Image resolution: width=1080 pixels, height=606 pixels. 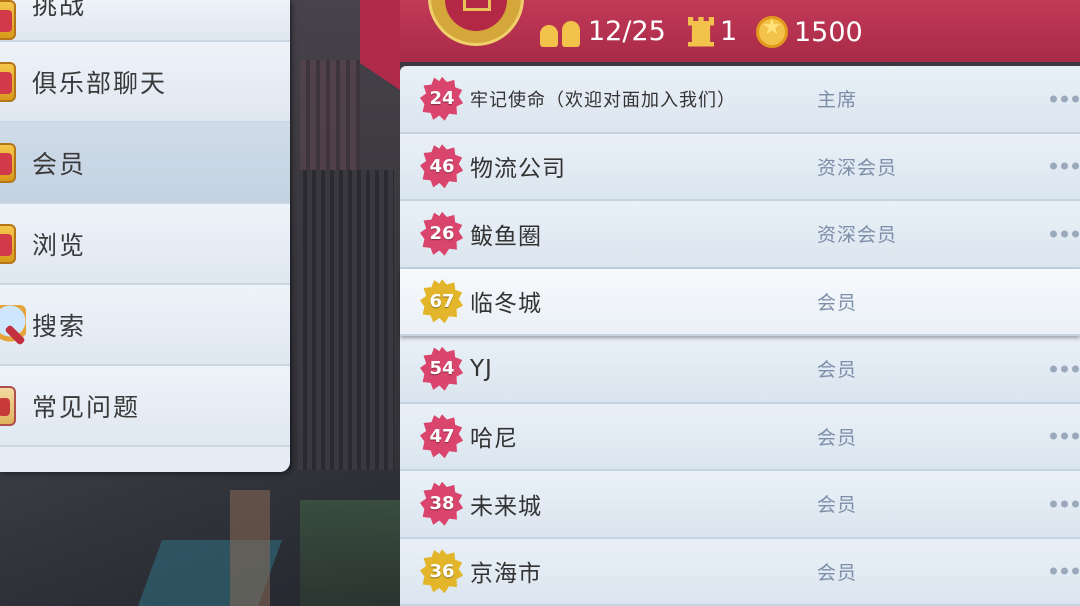 I want to click on faq-icon, so click(x=8, y=405).